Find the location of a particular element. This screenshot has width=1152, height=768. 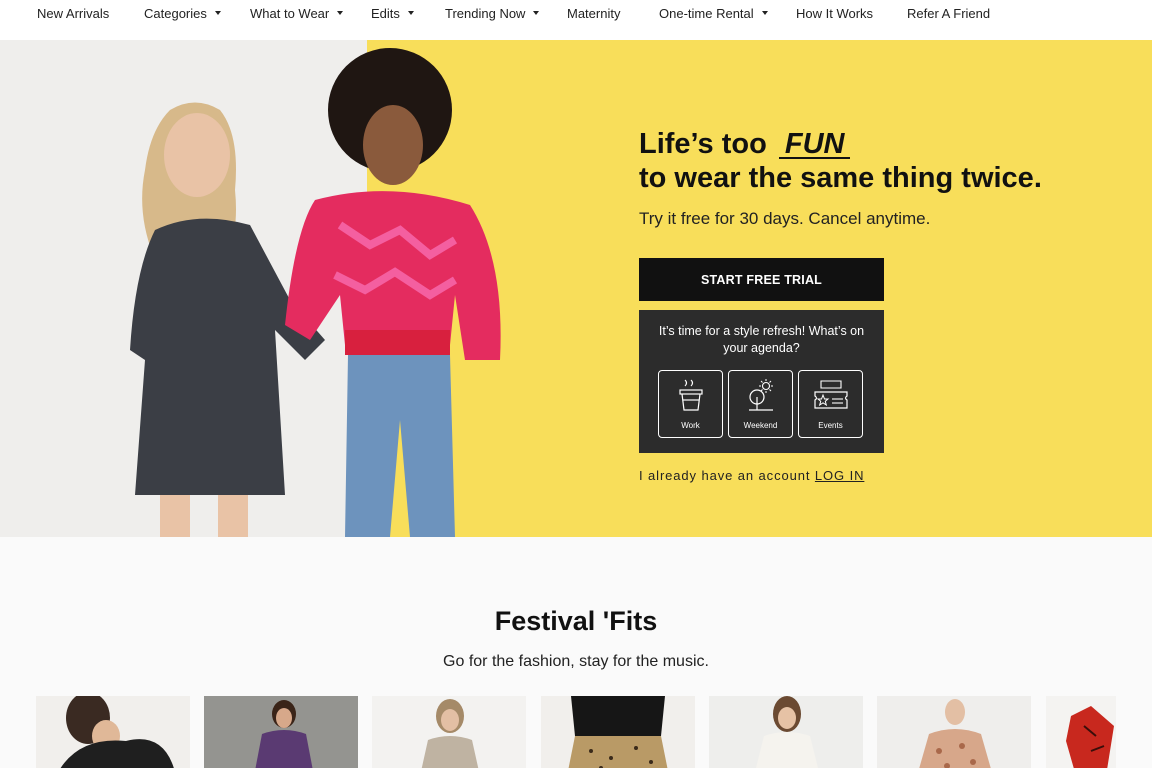

quiz-option-work: Work is located at coordinates (690, 404).